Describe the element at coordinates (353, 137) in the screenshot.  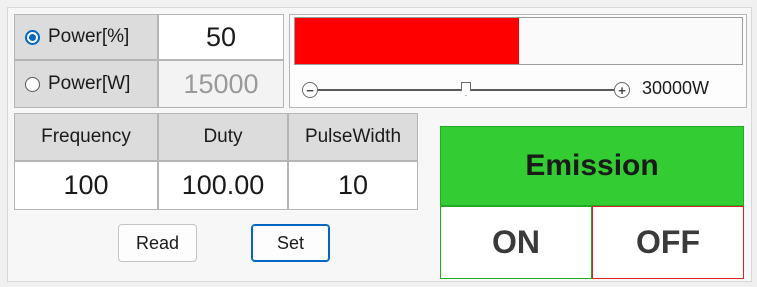
I see `pulsewidth-header: PulseWidth` at that location.